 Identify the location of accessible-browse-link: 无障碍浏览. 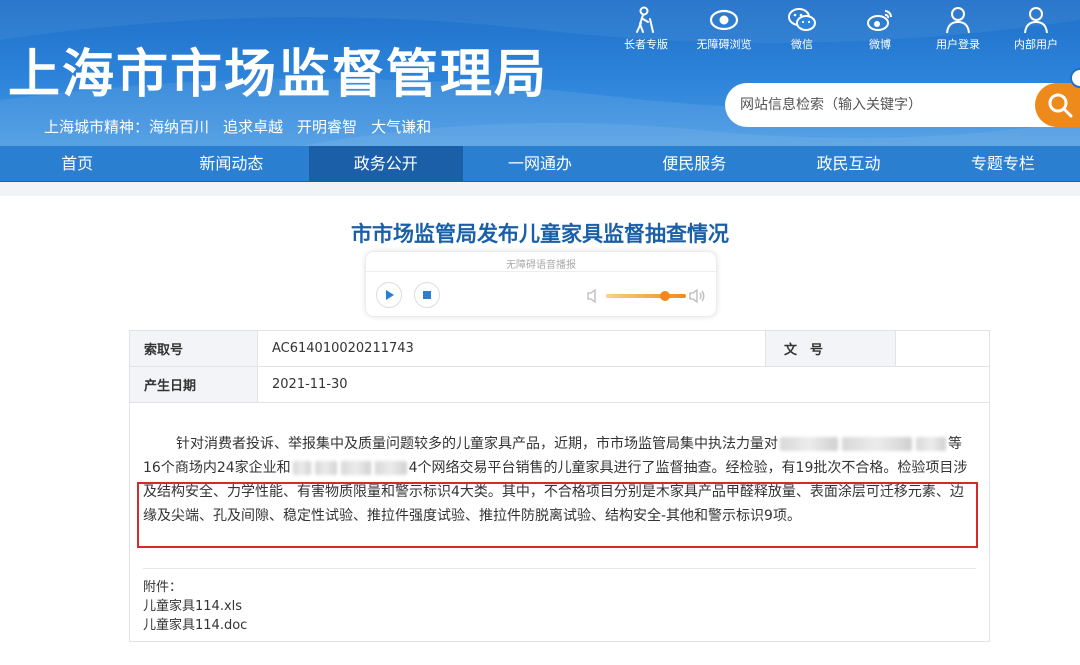
(724, 29).